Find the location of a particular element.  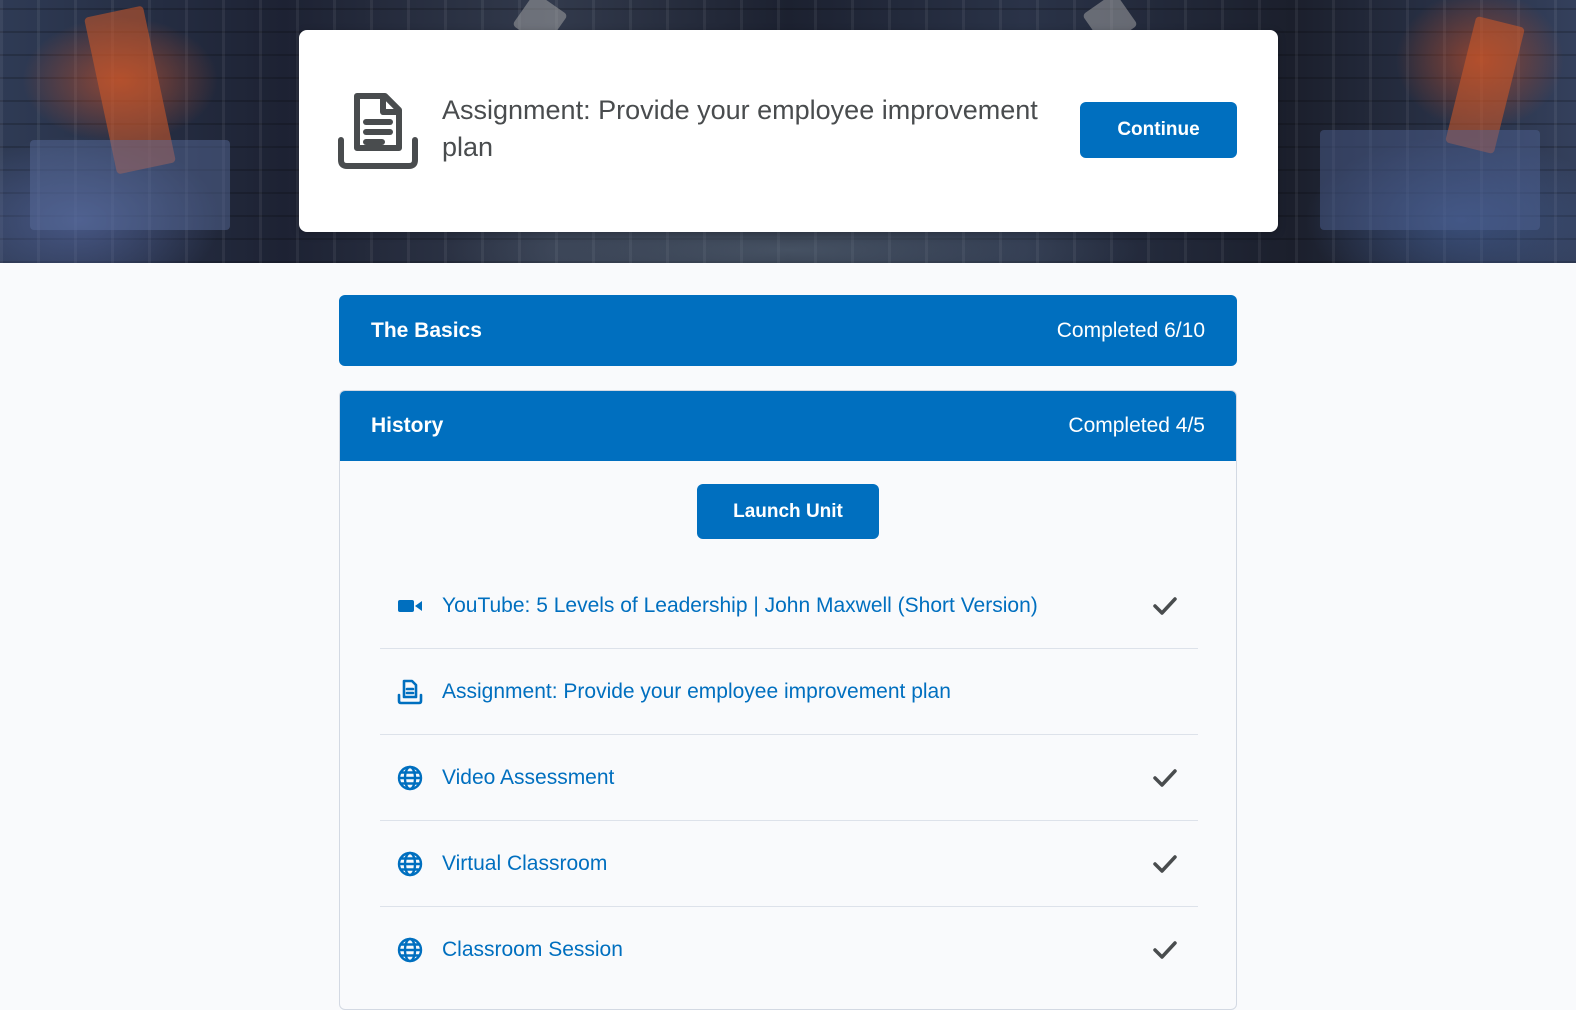

unit-completion-status: Completed 4/5 is located at coordinates (1136, 425).